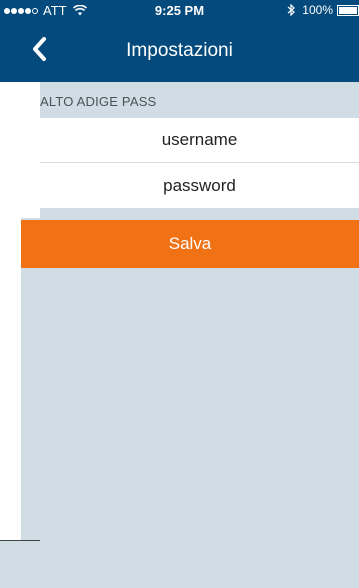 The width and height of the screenshot is (359, 588). Describe the element at coordinates (348, 10) in the screenshot. I see `battery-icon` at that location.